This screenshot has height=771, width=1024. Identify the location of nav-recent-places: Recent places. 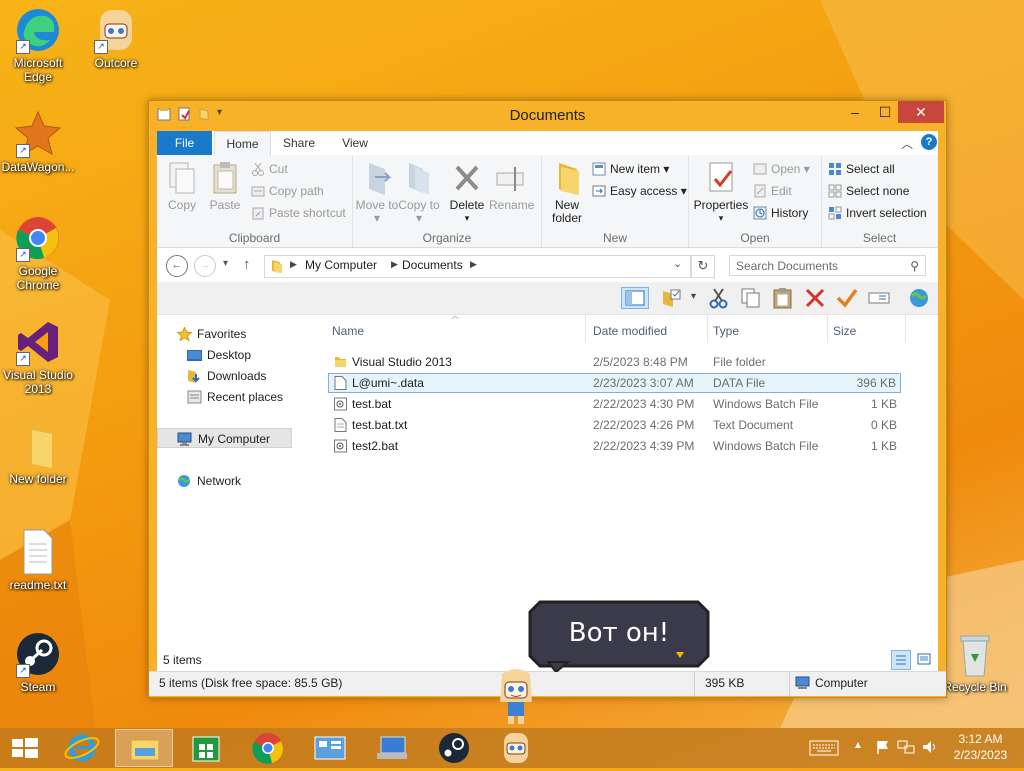
(235, 397).